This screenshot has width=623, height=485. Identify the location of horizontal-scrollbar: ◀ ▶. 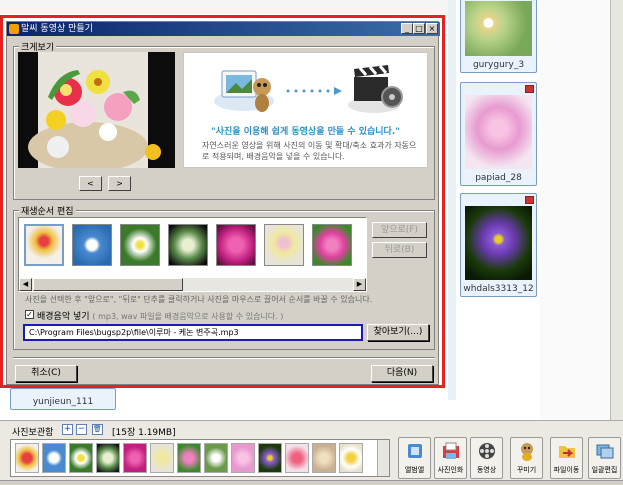
(192, 284).